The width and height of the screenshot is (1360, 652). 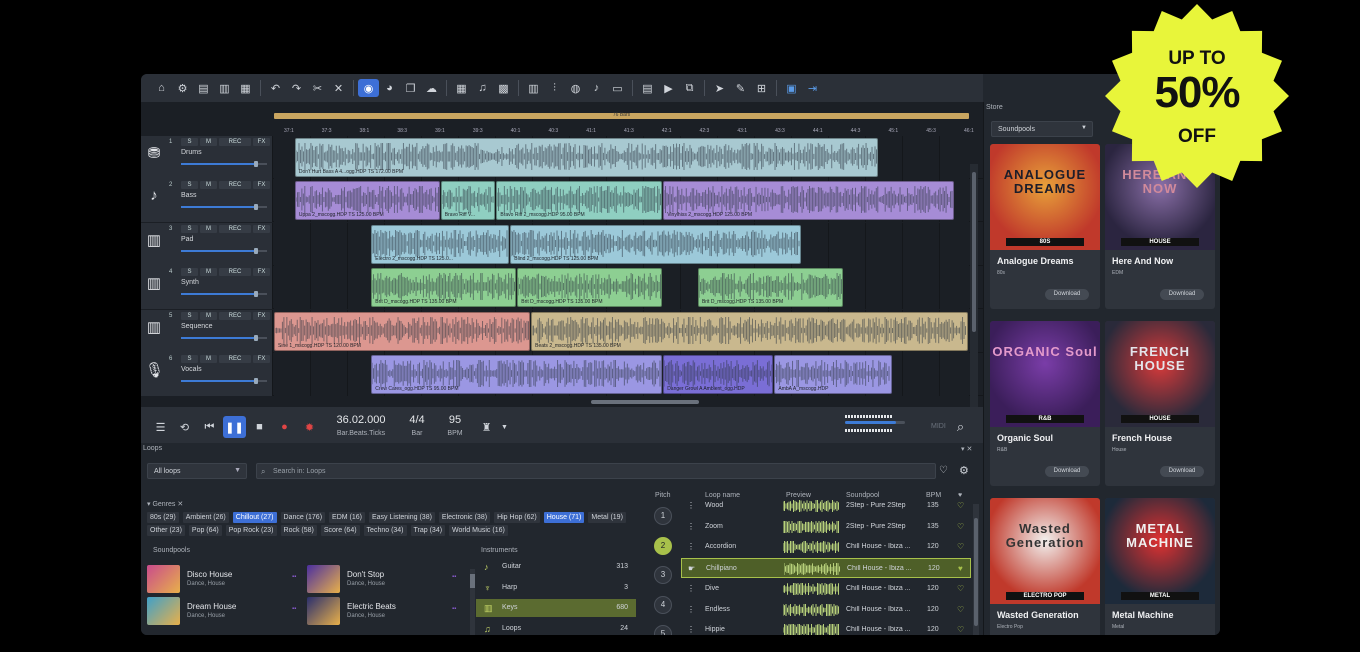 What do you see at coordinates (207, 288) in the screenshot?
I see `track-header: ▥ 4 S M REC FX Synth` at bounding box center [207, 288].